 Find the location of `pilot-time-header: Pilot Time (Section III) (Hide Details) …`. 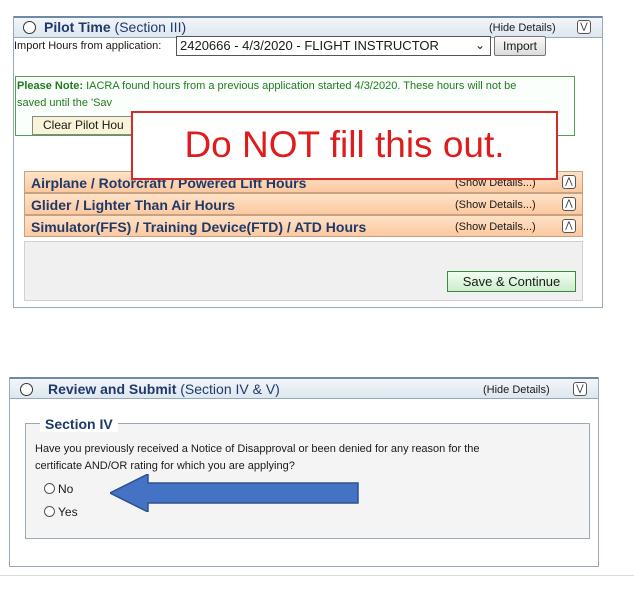

pilot-time-header: Pilot Time (Section III) (Hide Details) … is located at coordinates (308, 27).